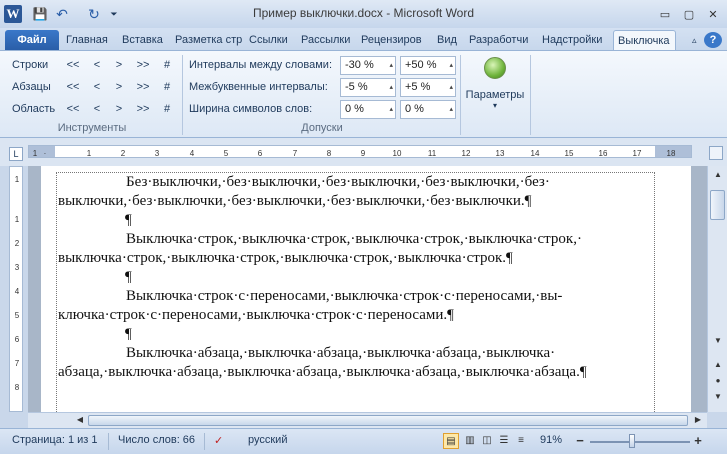 The image size is (727, 454). I want to click on help-icon: ?, so click(713, 40).